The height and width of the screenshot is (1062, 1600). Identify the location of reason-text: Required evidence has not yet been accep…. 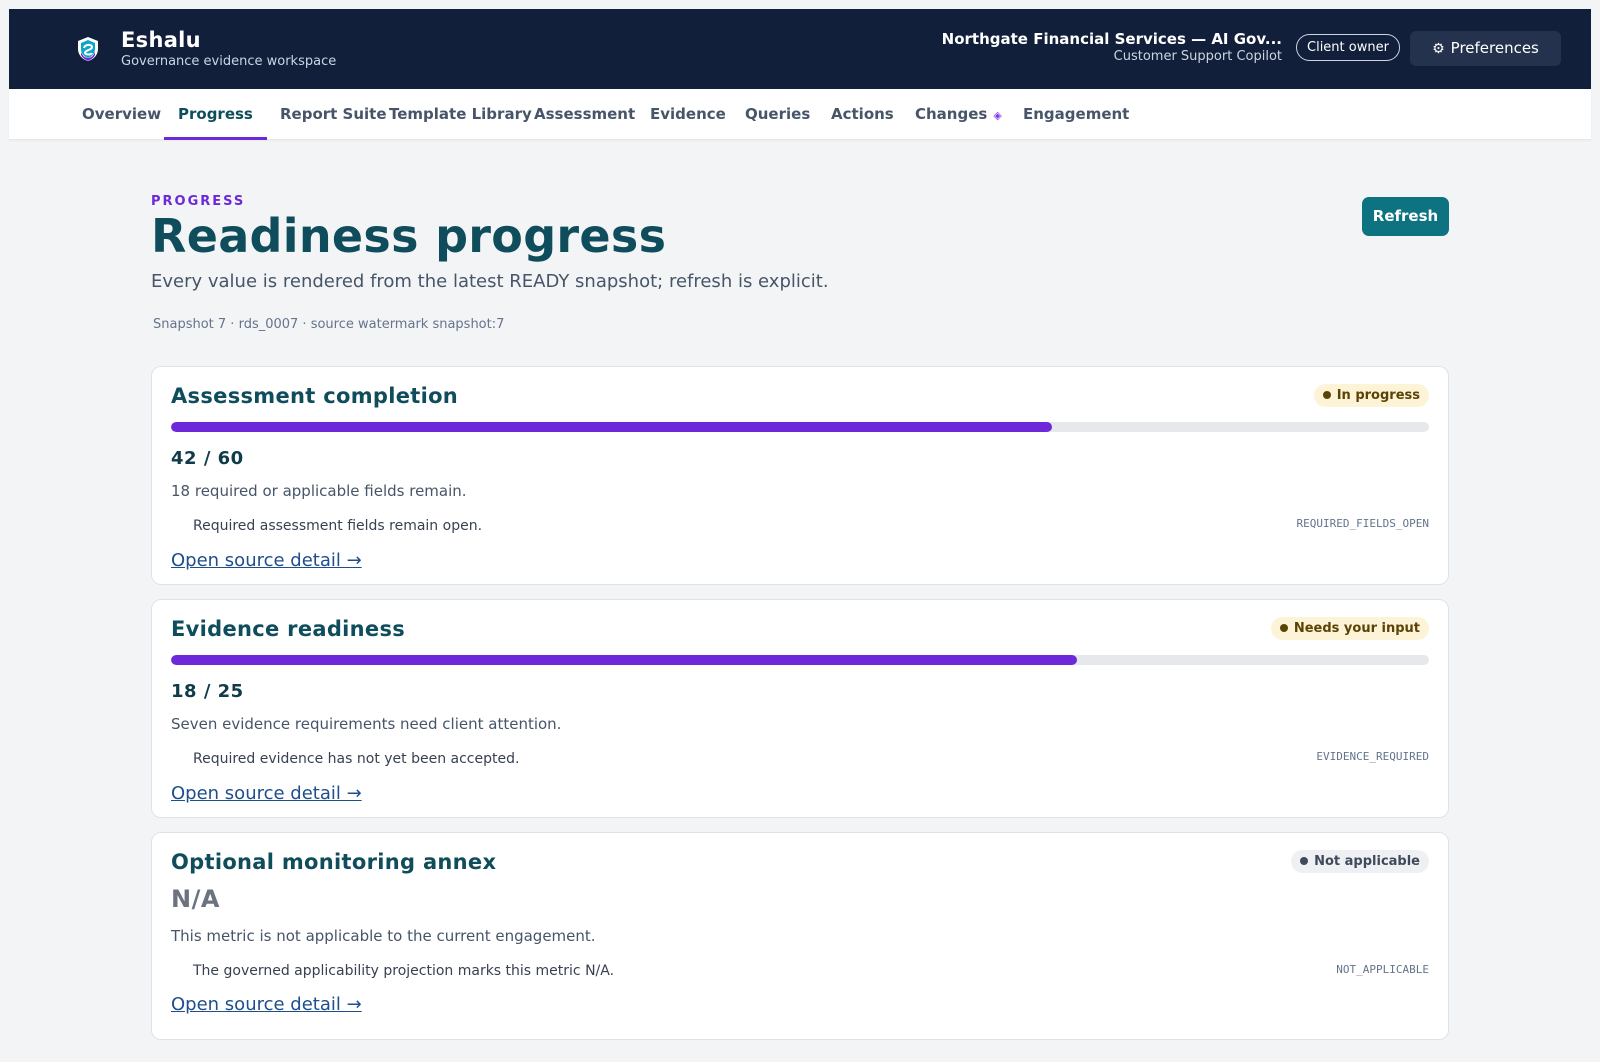
(356, 759).